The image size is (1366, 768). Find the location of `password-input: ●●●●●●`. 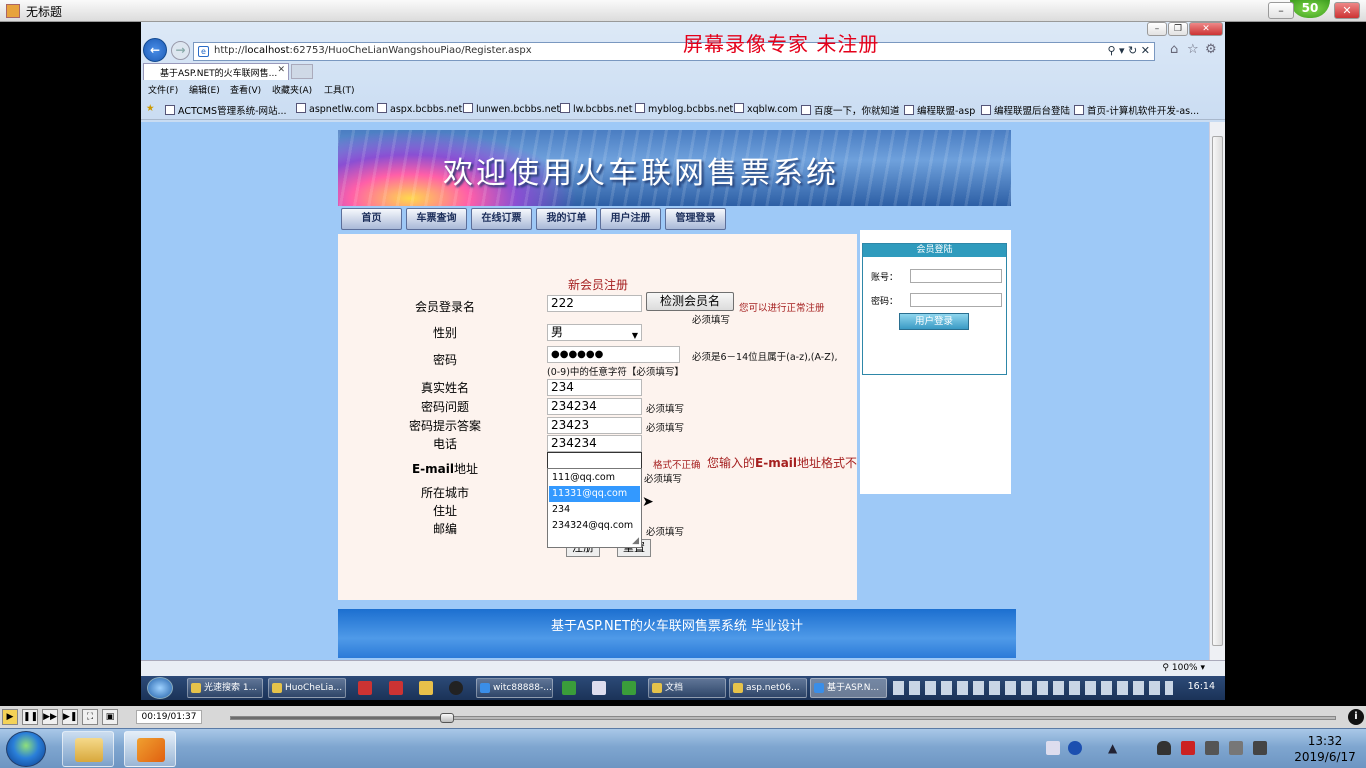

password-input: ●●●●●● is located at coordinates (613, 354).